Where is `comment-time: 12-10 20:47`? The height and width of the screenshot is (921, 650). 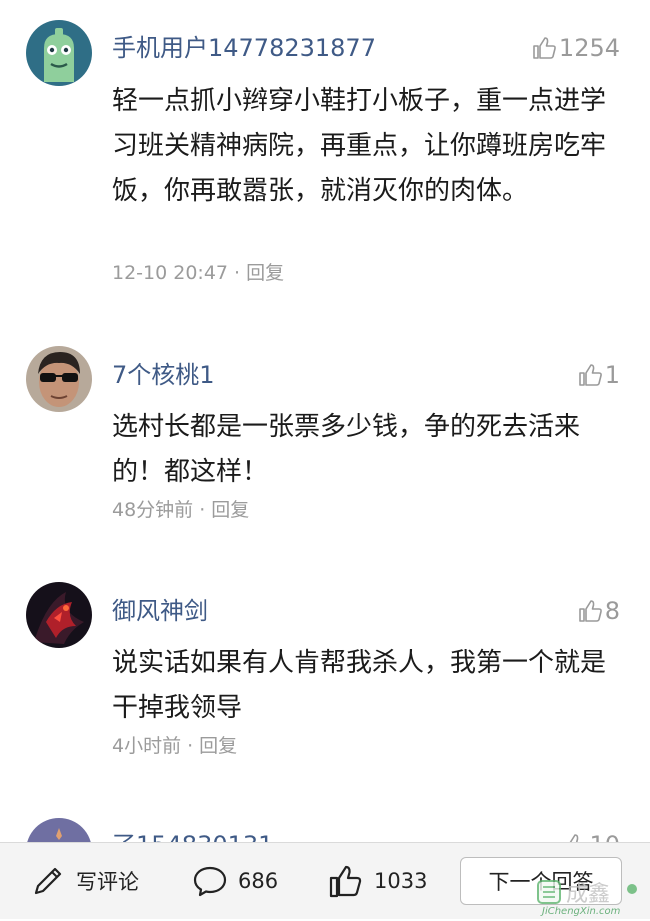
comment-time: 12-10 20:47 is located at coordinates (170, 273).